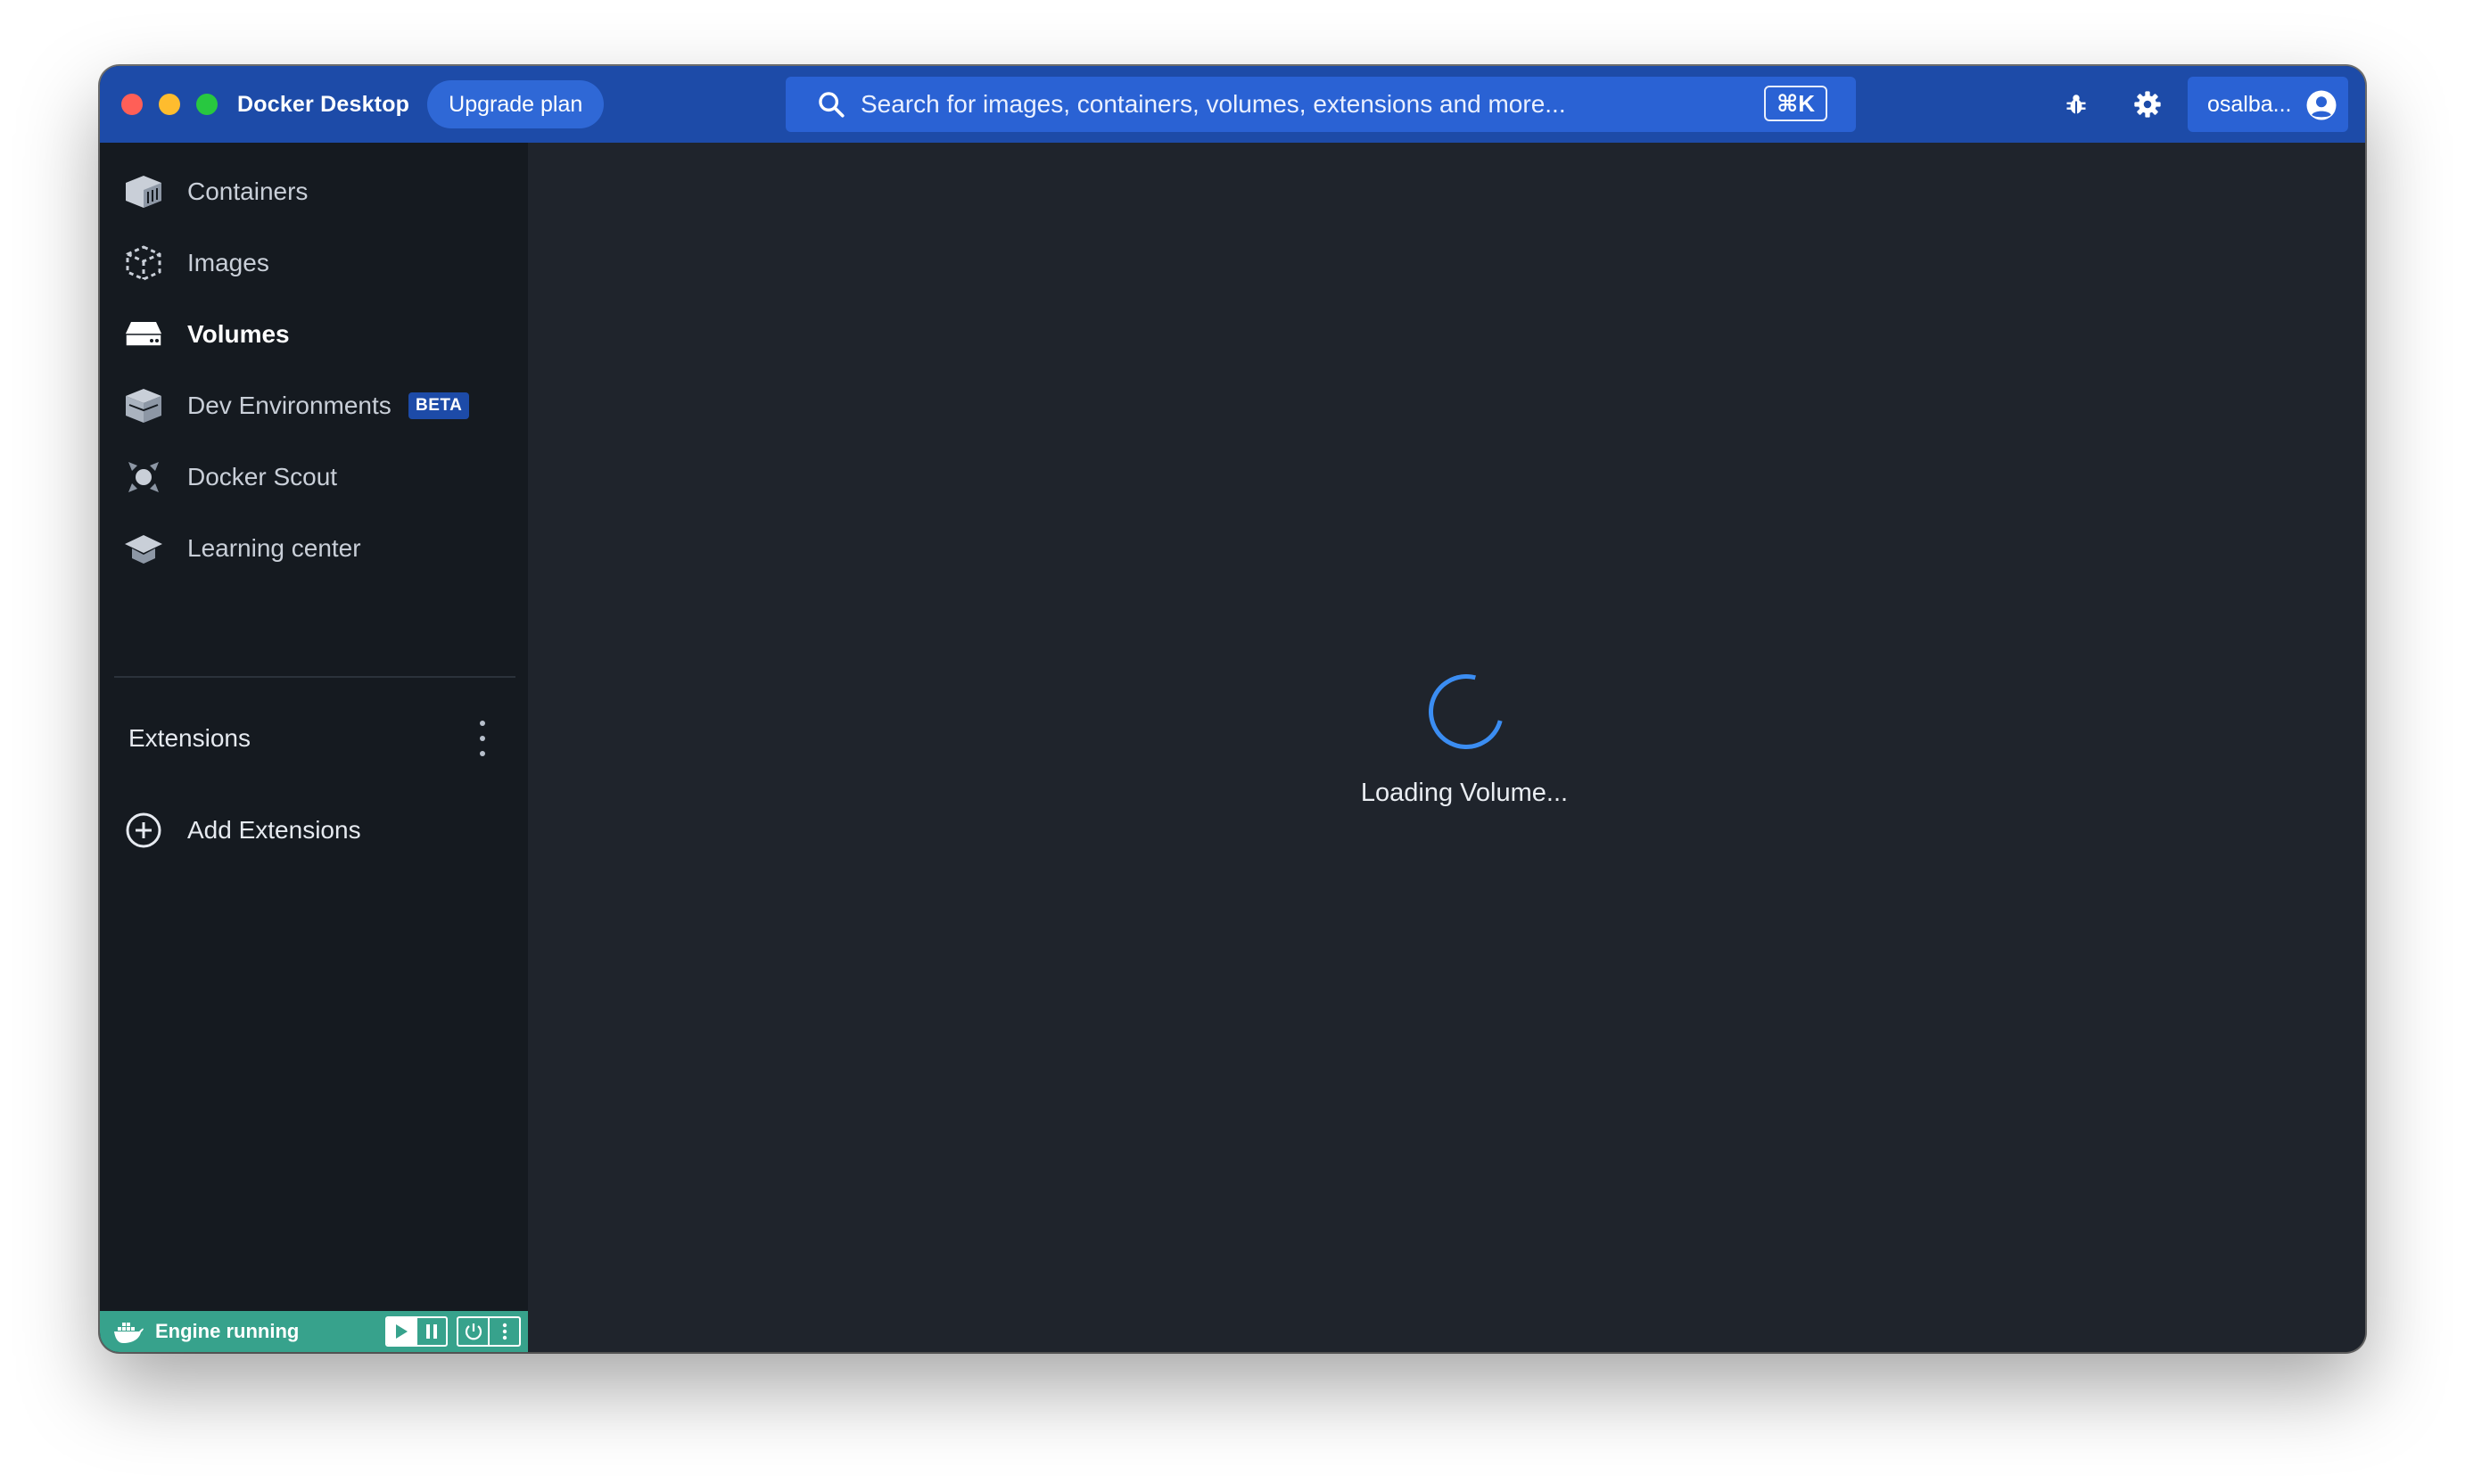 This screenshot has width=2465, height=1484. I want to click on power-icon, so click(473, 1331).